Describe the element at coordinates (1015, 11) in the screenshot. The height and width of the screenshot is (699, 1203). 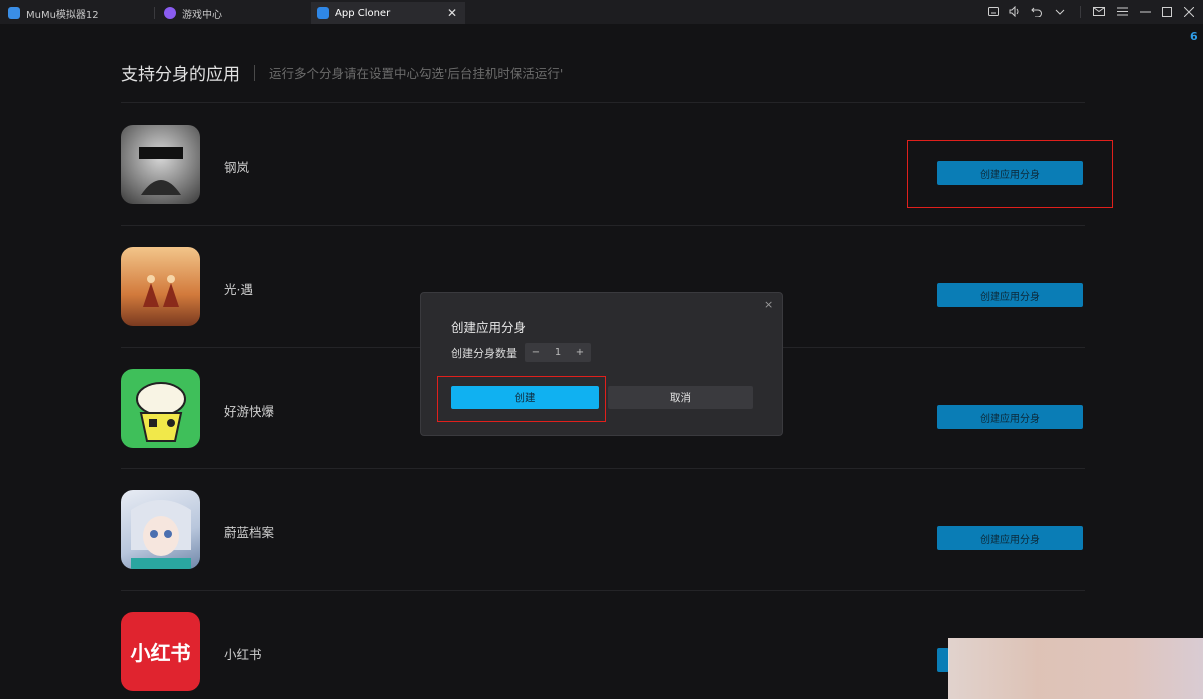
I see `volume-icon` at that location.